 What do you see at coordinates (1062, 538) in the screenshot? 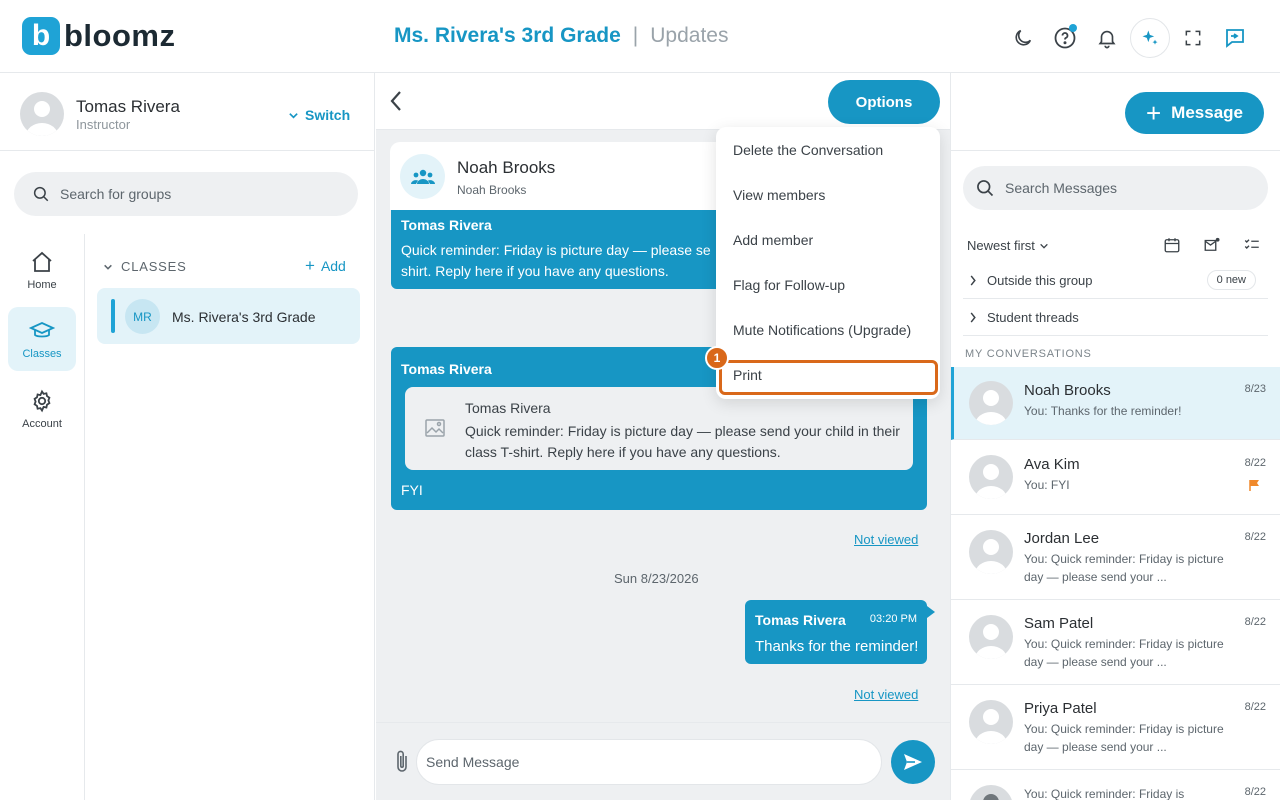
I see `conversation-name: Jordan Lee` at bounding box center [1062, 538].